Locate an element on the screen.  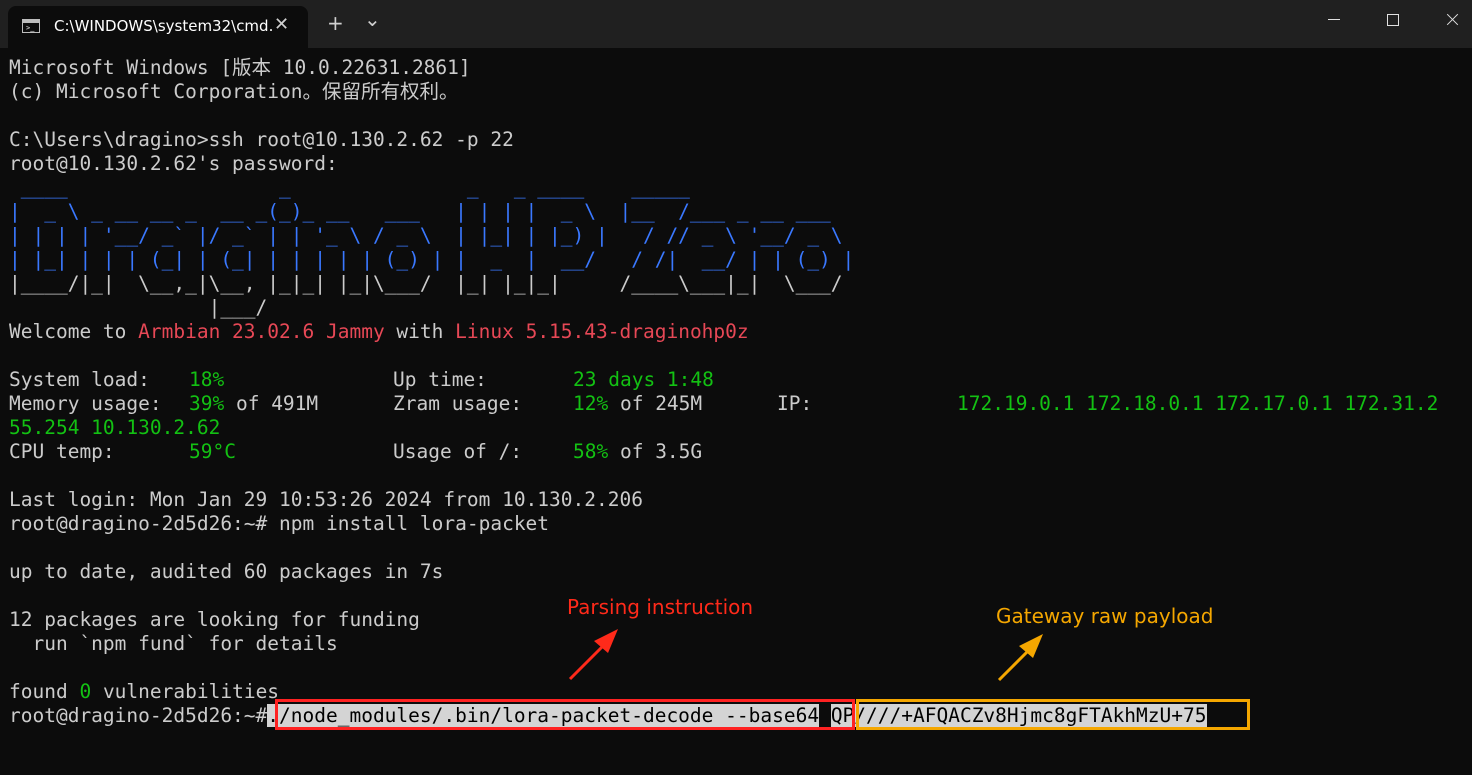
parsing-arrow-shaft is located at coordinates (588, 661).